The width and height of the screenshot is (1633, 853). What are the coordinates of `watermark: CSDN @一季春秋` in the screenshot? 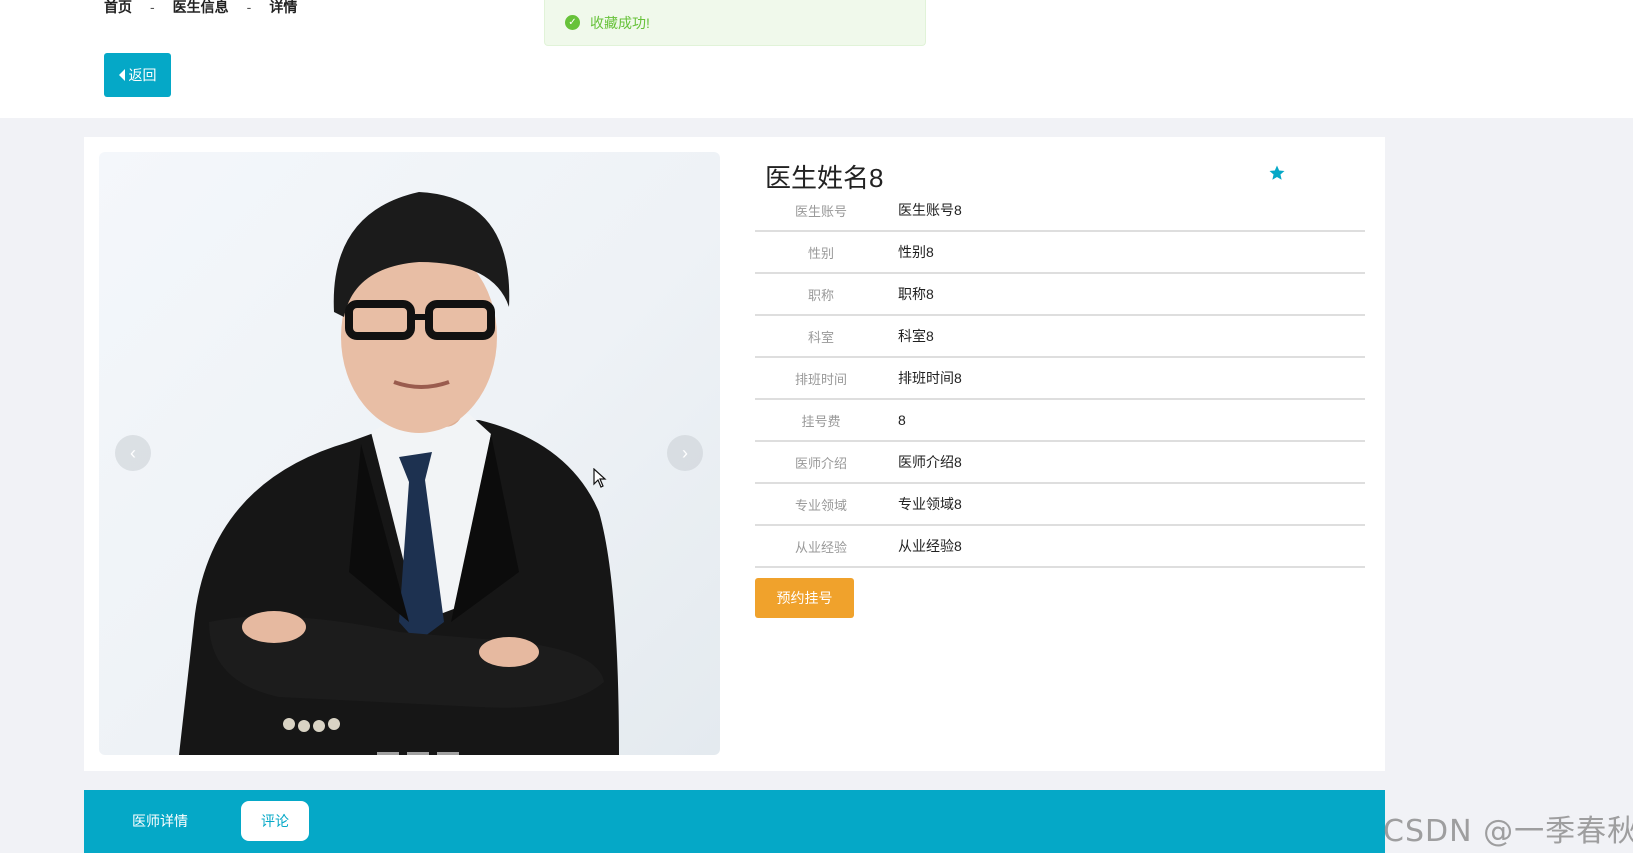 It's located at (1508, 831).